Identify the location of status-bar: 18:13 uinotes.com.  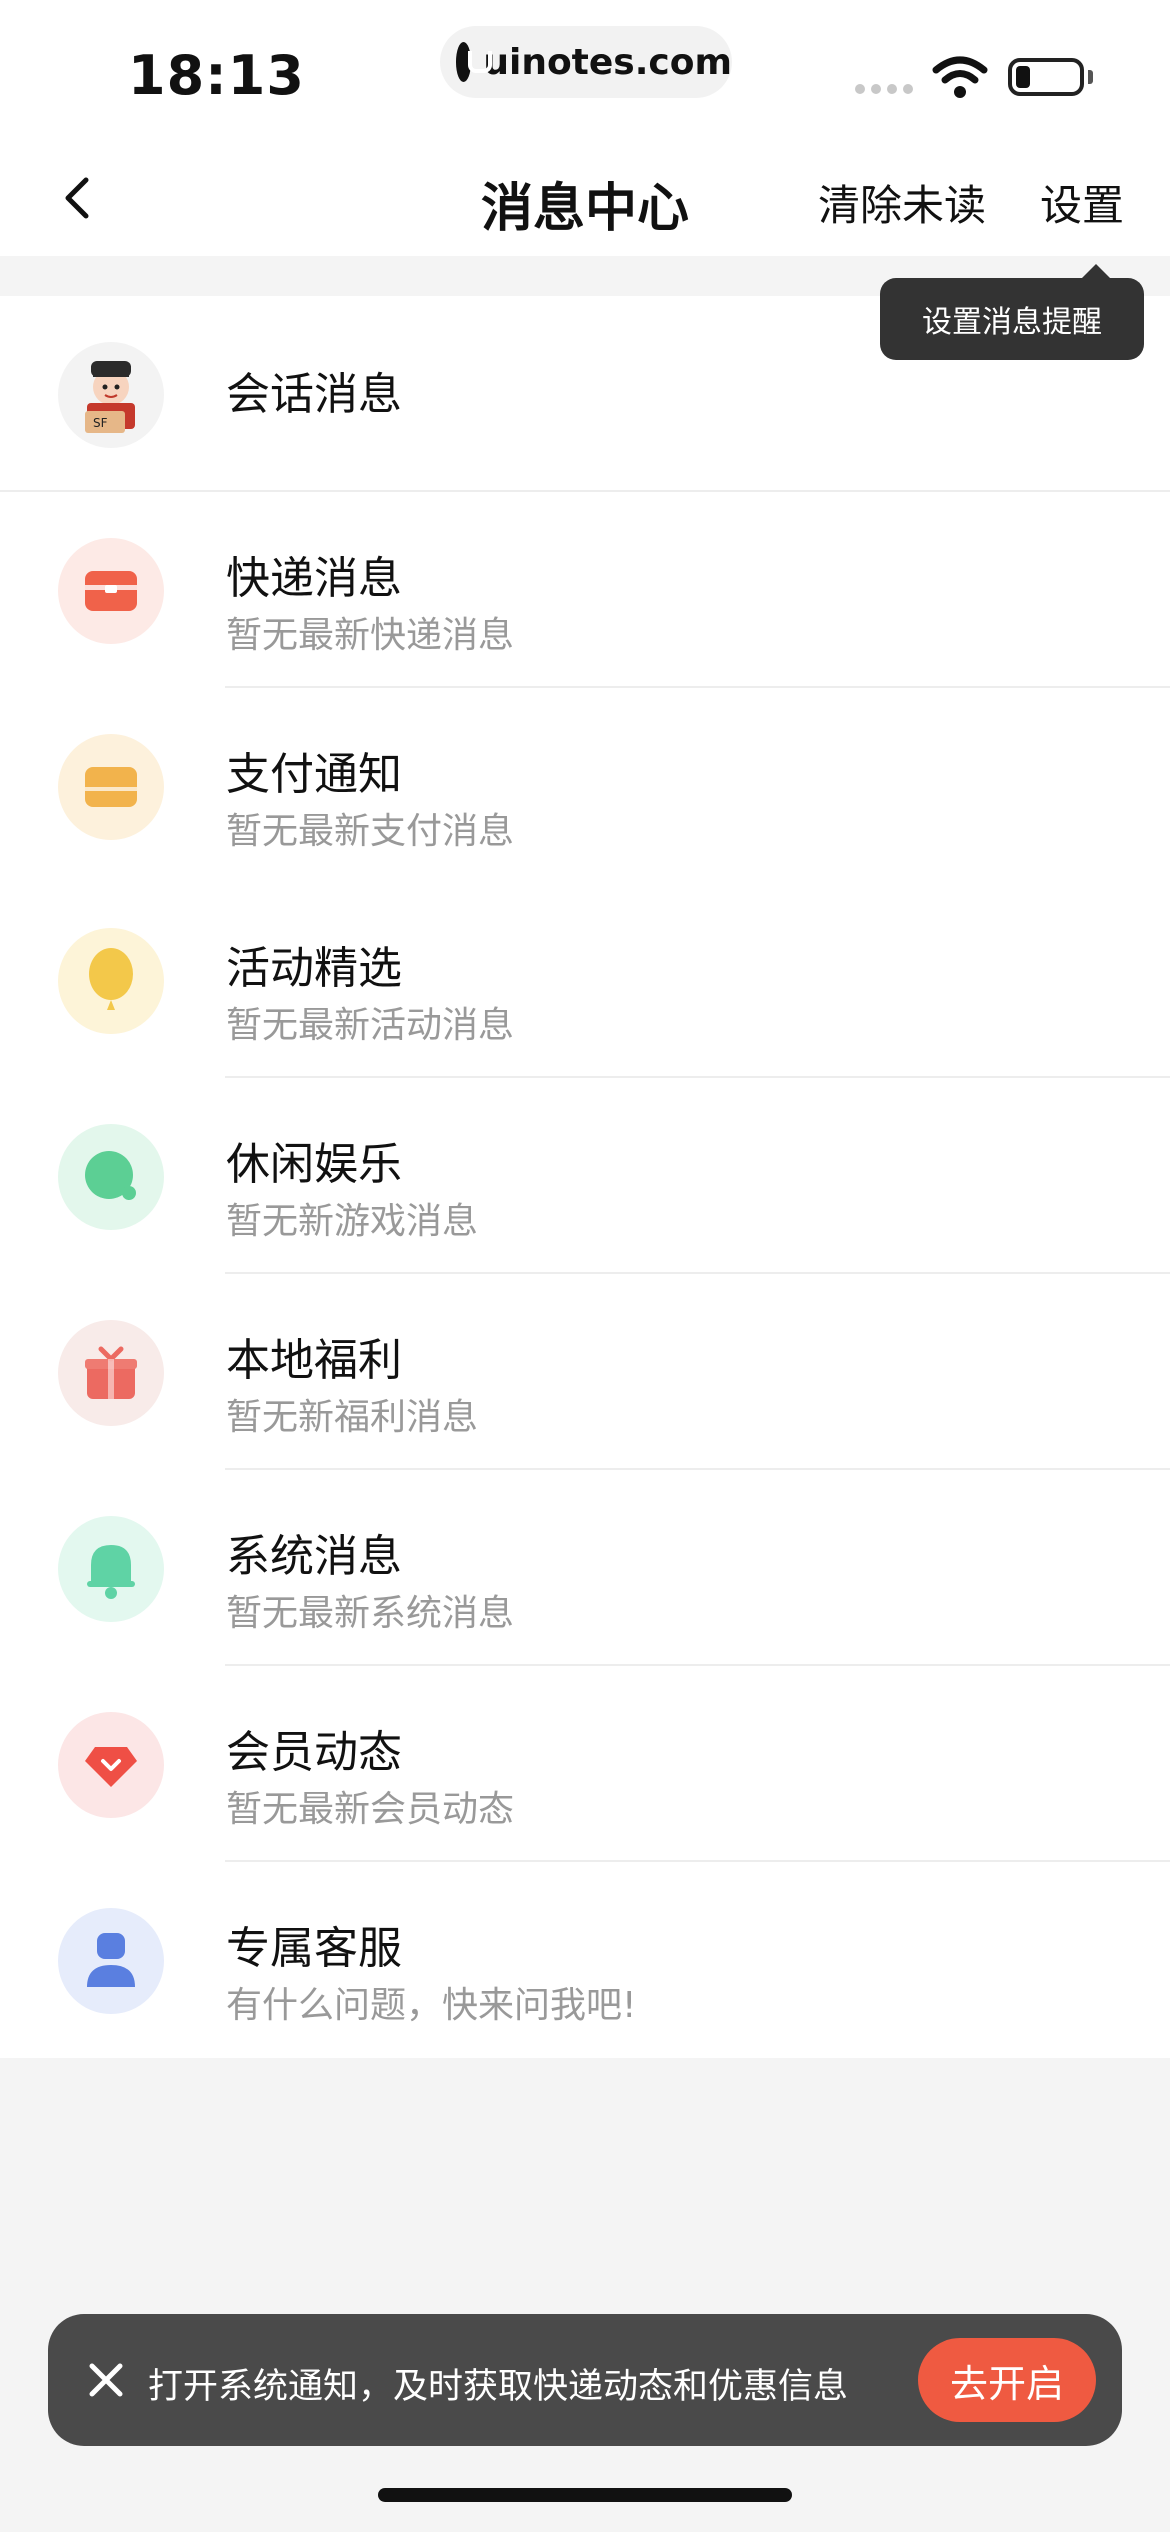
(585, 70).